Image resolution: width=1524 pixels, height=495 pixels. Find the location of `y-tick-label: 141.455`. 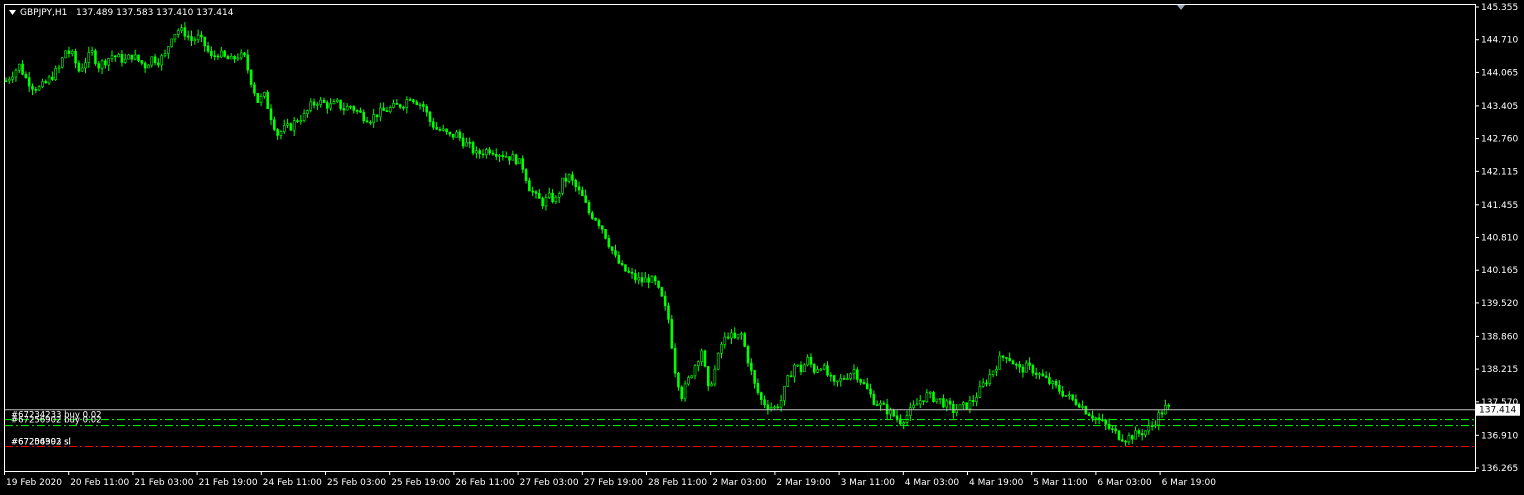

y-tick-label: 141.455 is located at coordinates (1499, 206).